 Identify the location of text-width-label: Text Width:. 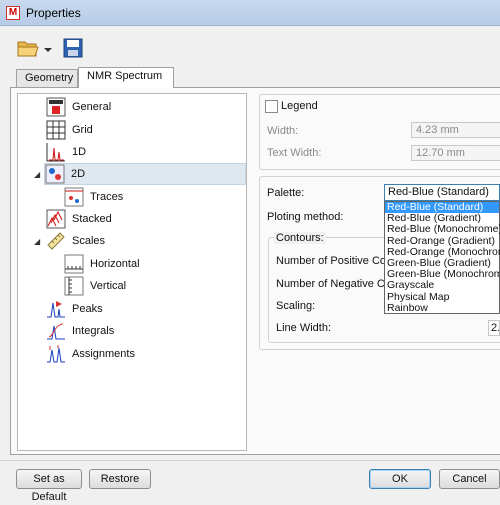
(294, 153).